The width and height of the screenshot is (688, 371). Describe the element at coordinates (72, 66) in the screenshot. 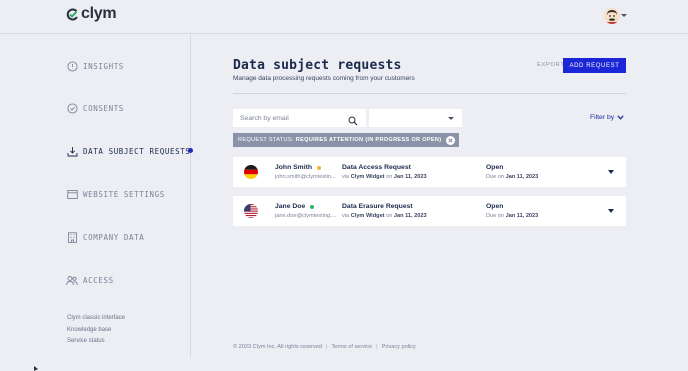

I see `insights-icon` at that location.